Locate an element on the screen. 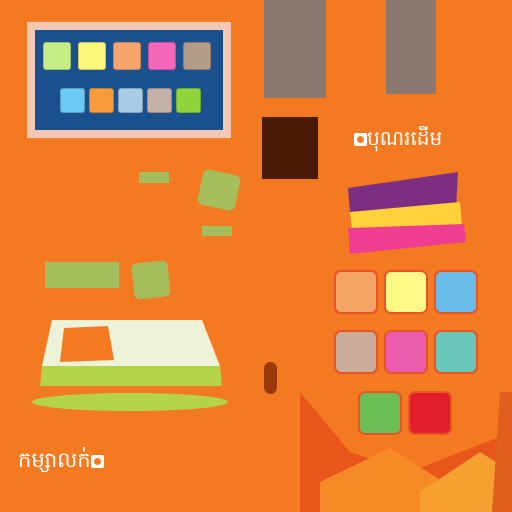 The width and height of the screenshot is (512, 512). right-label-text: បុណរដើម is located at coordinates (405, 138).